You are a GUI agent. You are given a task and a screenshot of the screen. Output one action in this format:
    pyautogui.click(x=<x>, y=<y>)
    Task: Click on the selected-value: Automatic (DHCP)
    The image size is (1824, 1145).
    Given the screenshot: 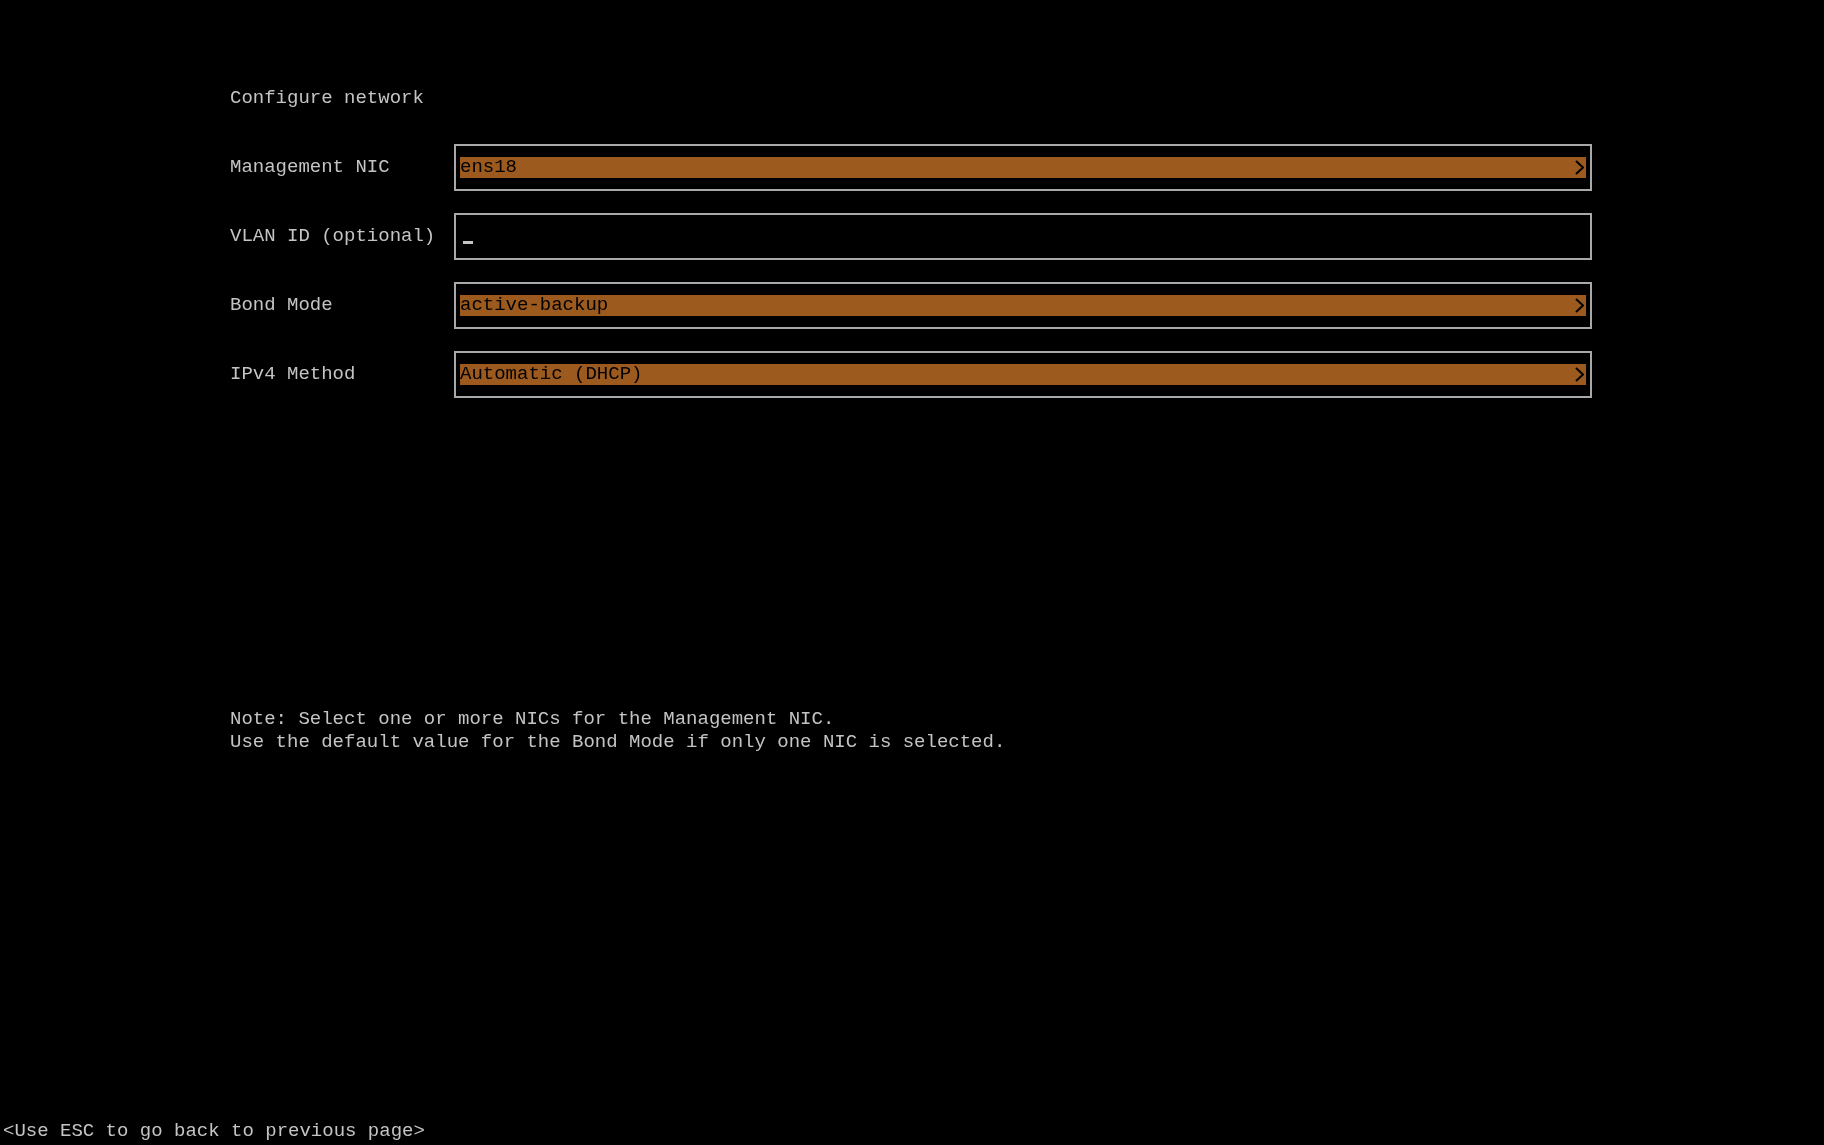 What is the action you would take?
    pyautogui.click(x=1023, y=374)
    